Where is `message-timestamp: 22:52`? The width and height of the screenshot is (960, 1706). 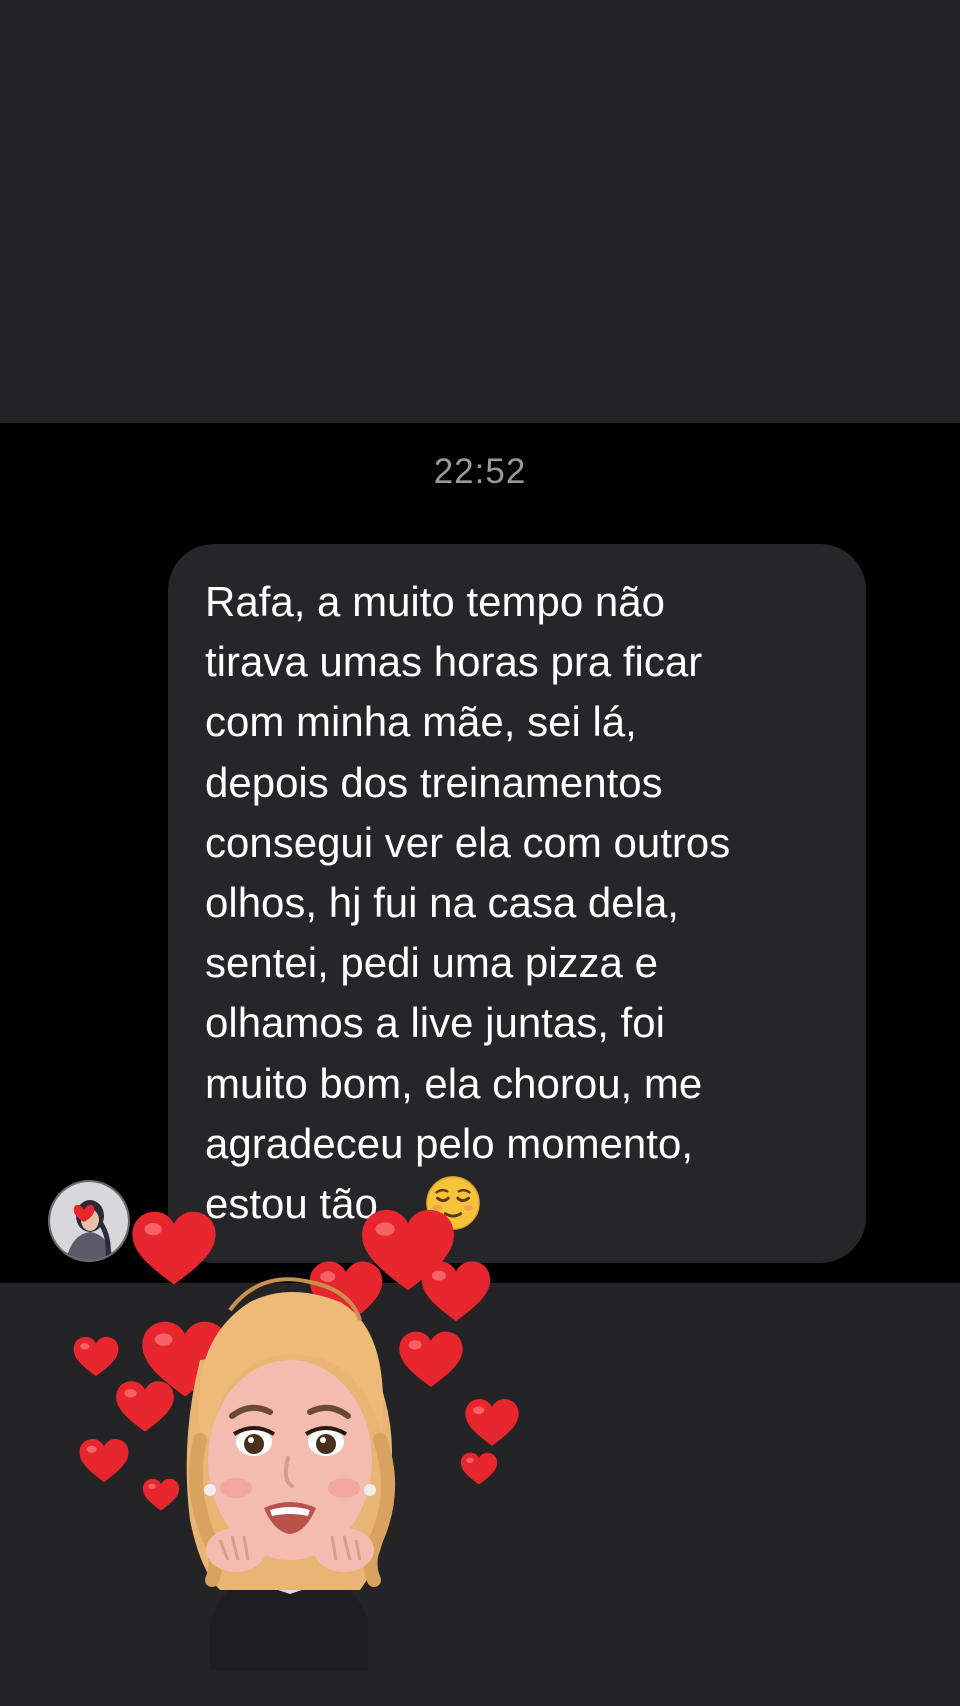 message-timestamp: 22:52 is located at coordinates (480, 471).